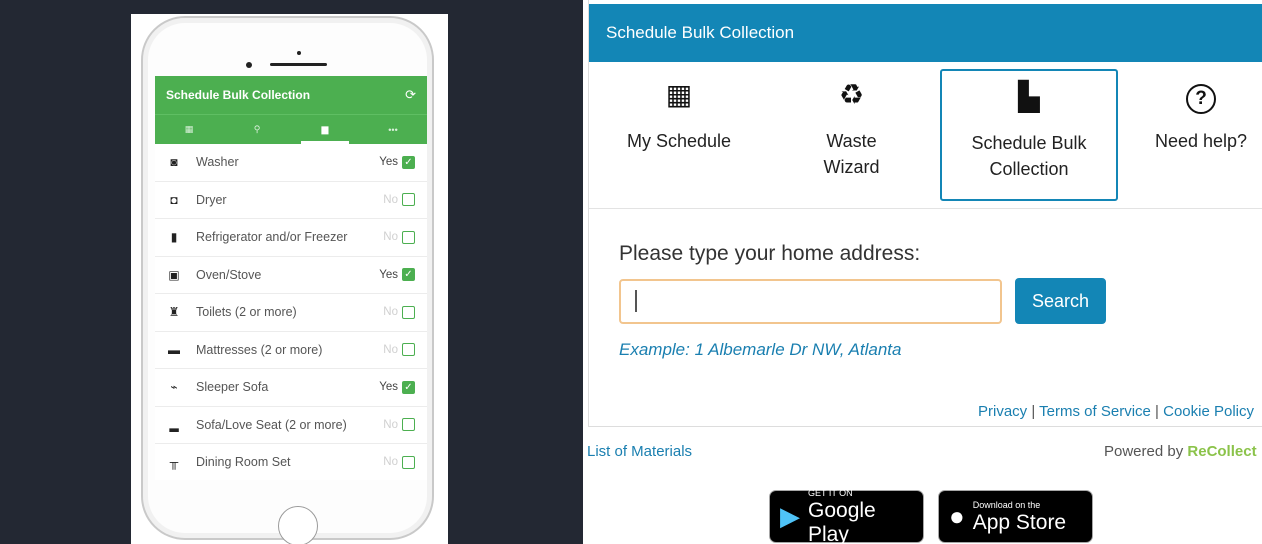 The image size is (1262, 544). What do you see at coordinates (925, 208) in the screenshot?
I see `widget-divider` at bounding box center [925, 208].